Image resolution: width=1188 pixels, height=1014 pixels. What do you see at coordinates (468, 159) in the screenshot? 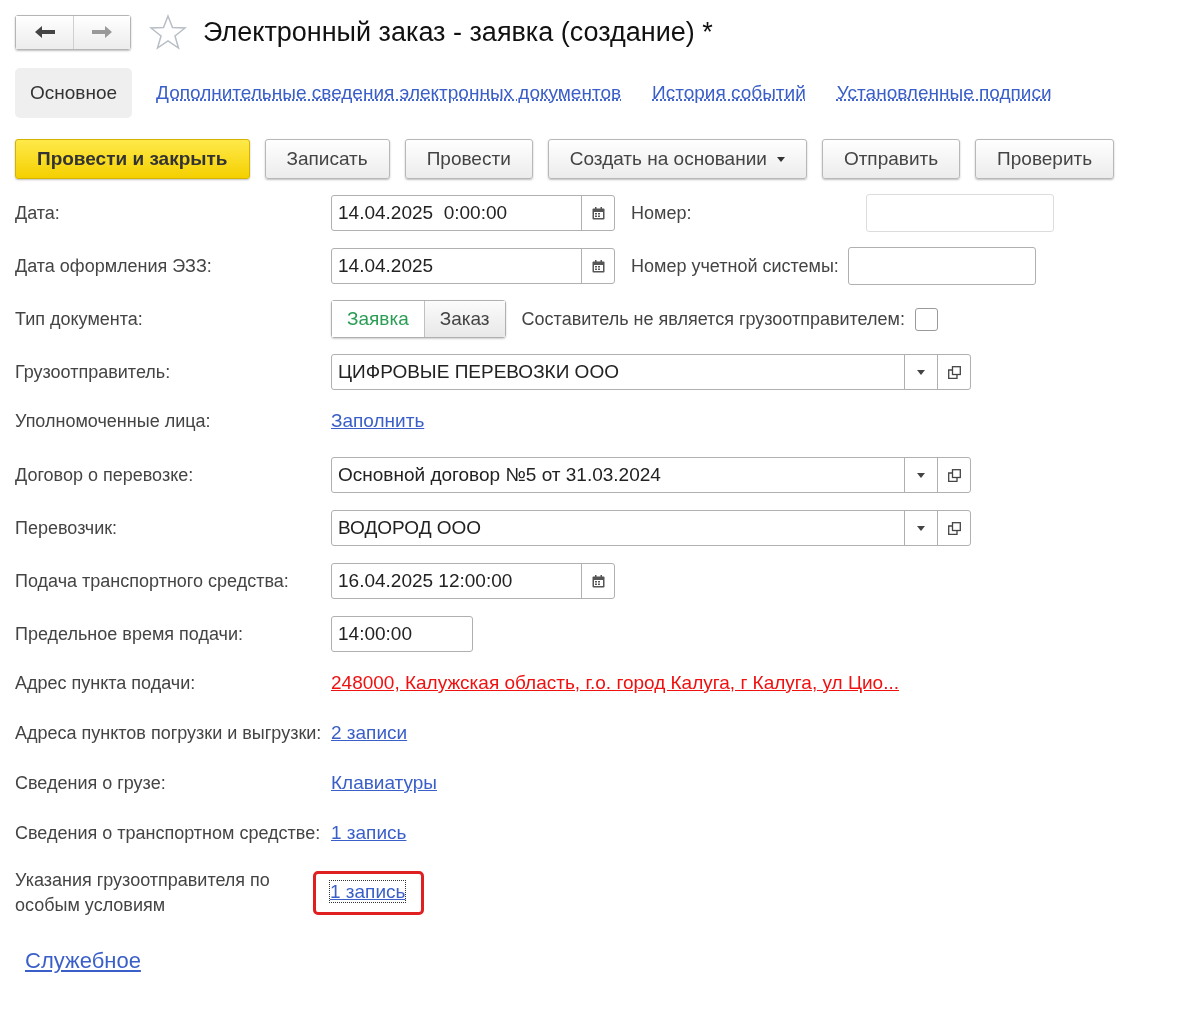
I see `button: Провести` at bounding box center [468, 159].